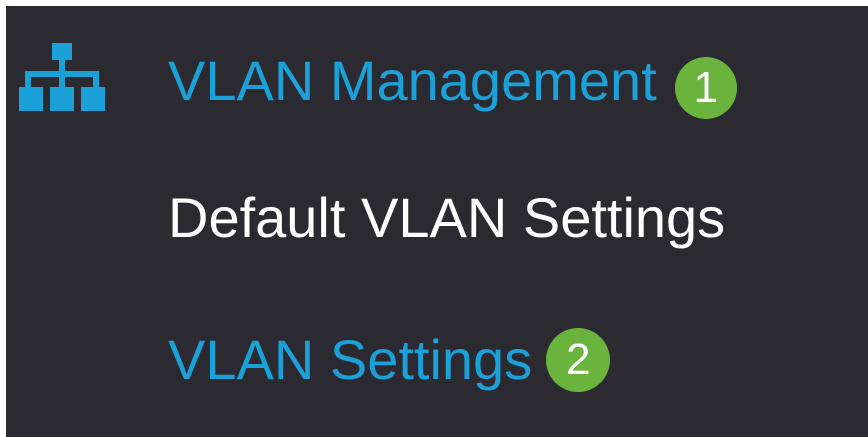 The width and height of the screenshot is (868, 437). What do you see at coordinates (412, 80) in the screenshot?
I see `sidebar-section-label: VLAN Management` at bounding box center [412, 80].